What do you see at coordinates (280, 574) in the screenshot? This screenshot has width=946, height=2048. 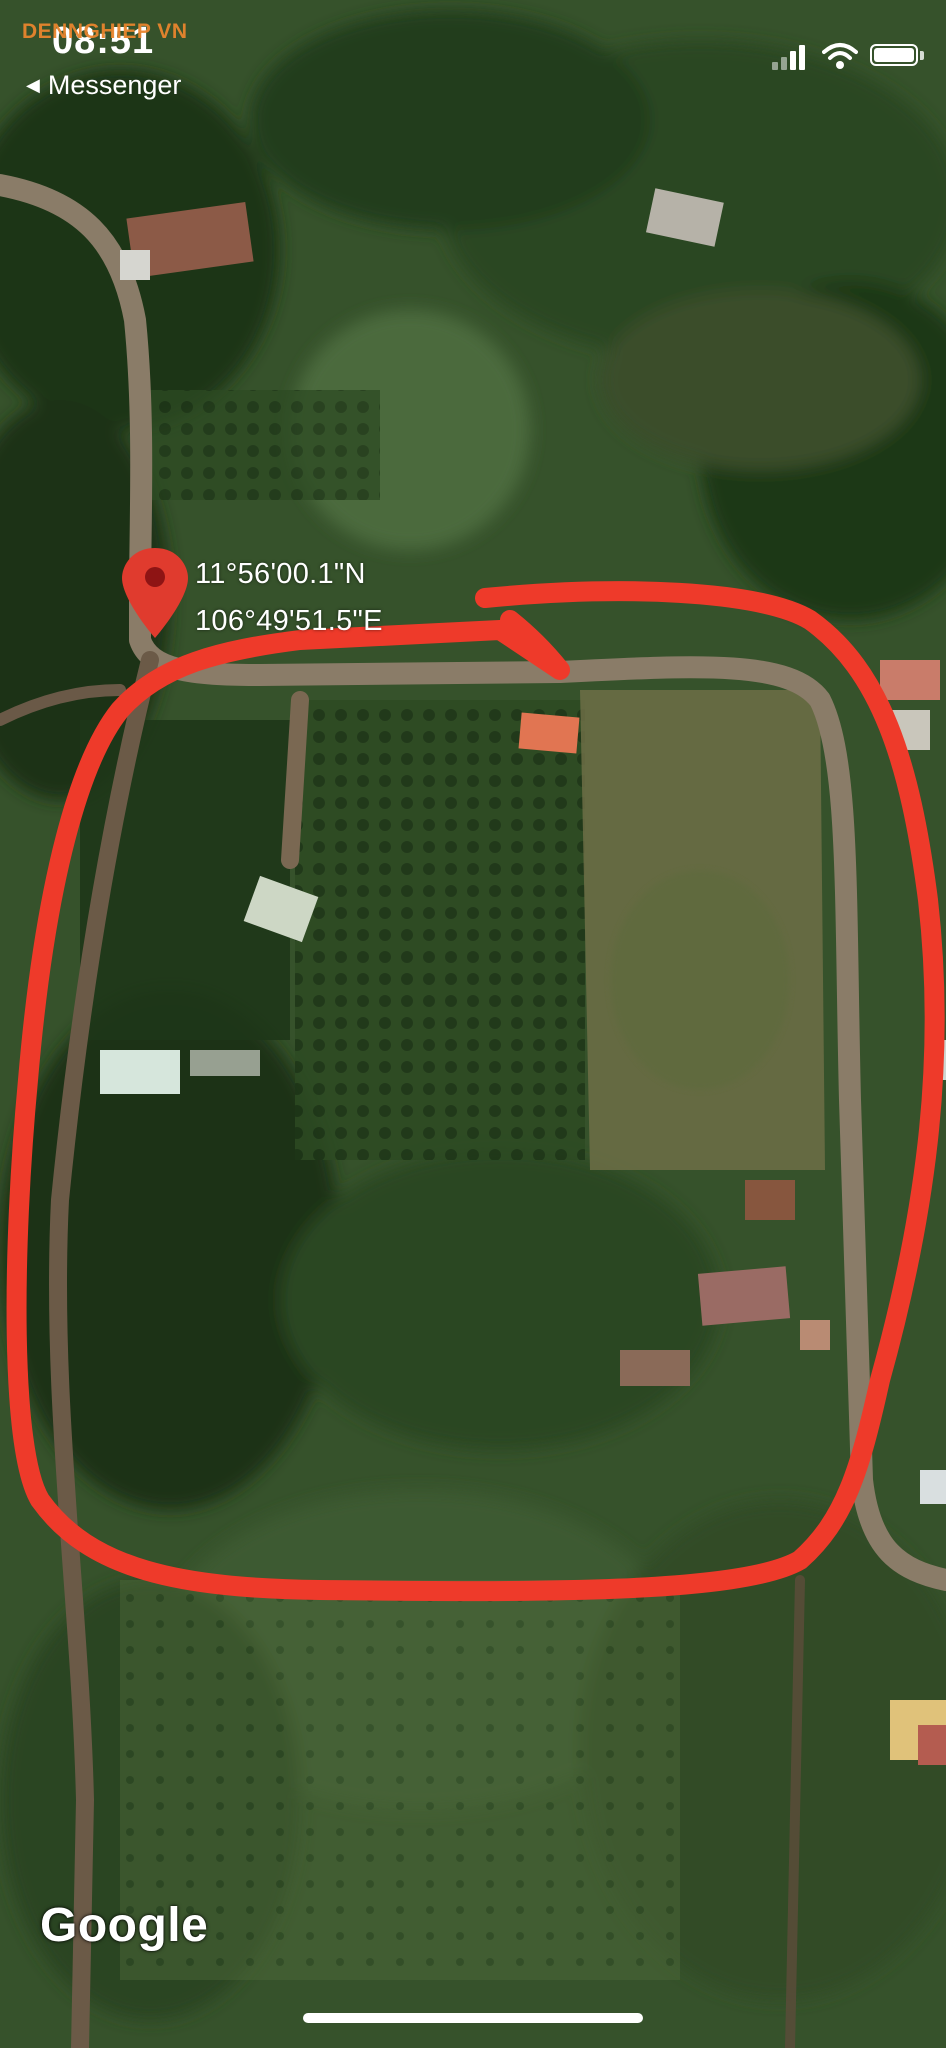 I see `pin-latitude: 11°56'00.1"N` at bounding box center [280, 574].